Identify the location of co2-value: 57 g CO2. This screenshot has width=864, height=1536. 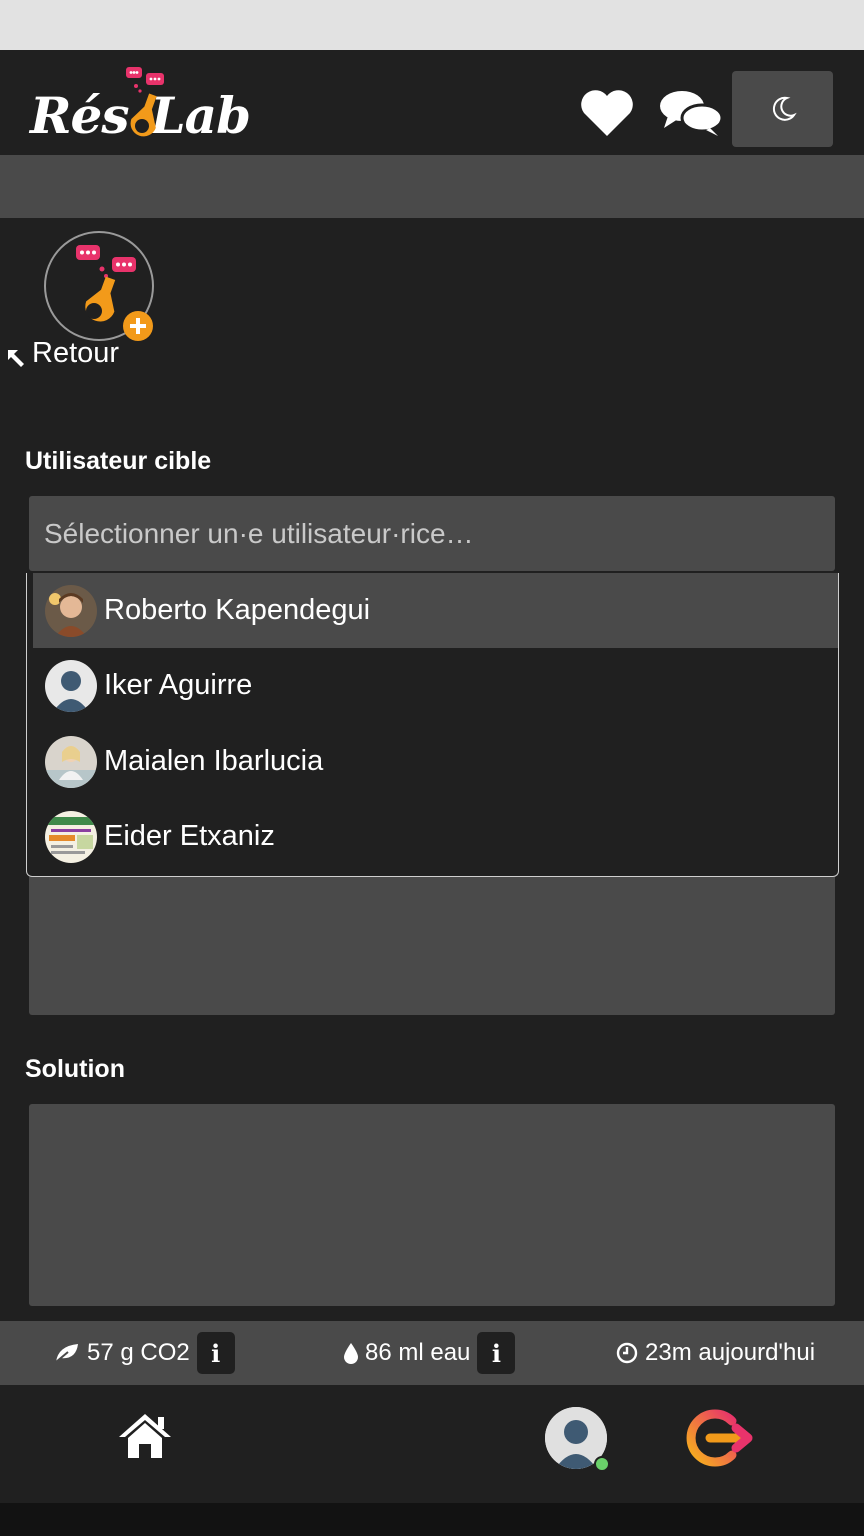
(138, 1352).